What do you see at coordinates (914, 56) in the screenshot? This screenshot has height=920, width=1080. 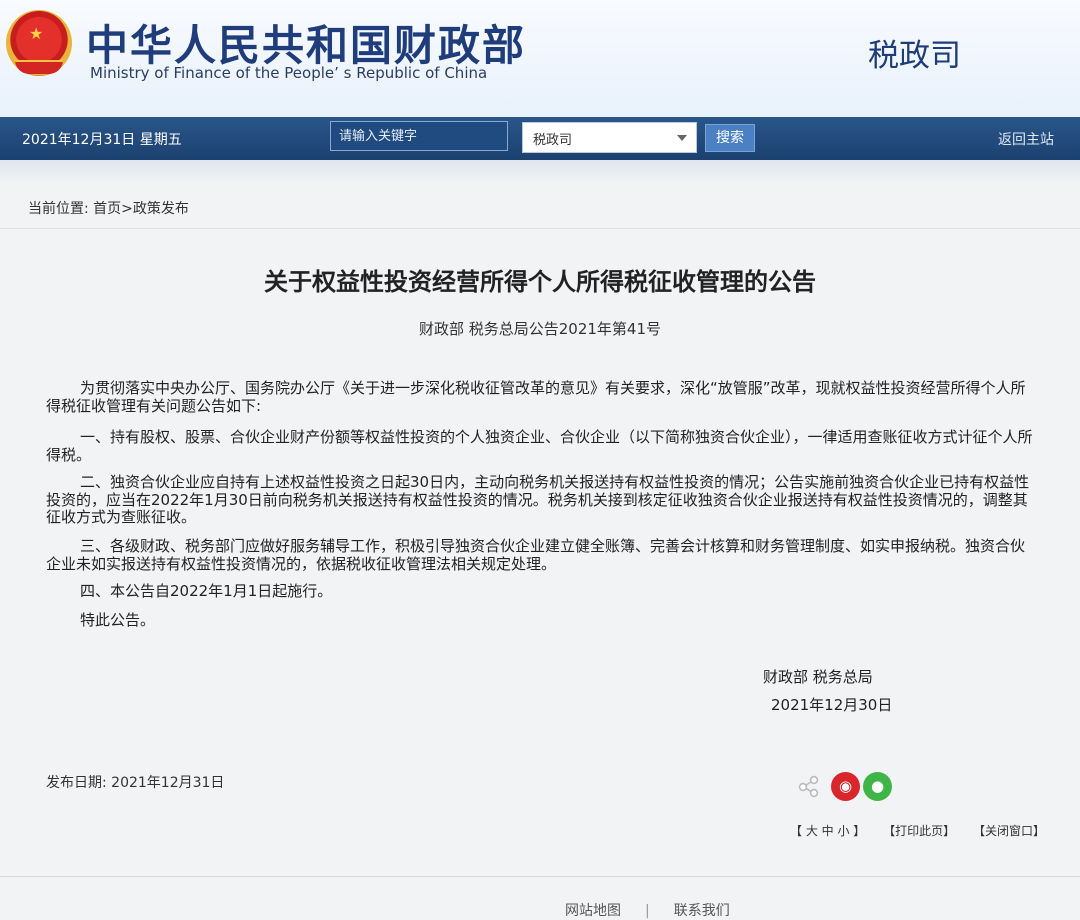 I see `department-name: 税政司` at bounding box center [914, 56].